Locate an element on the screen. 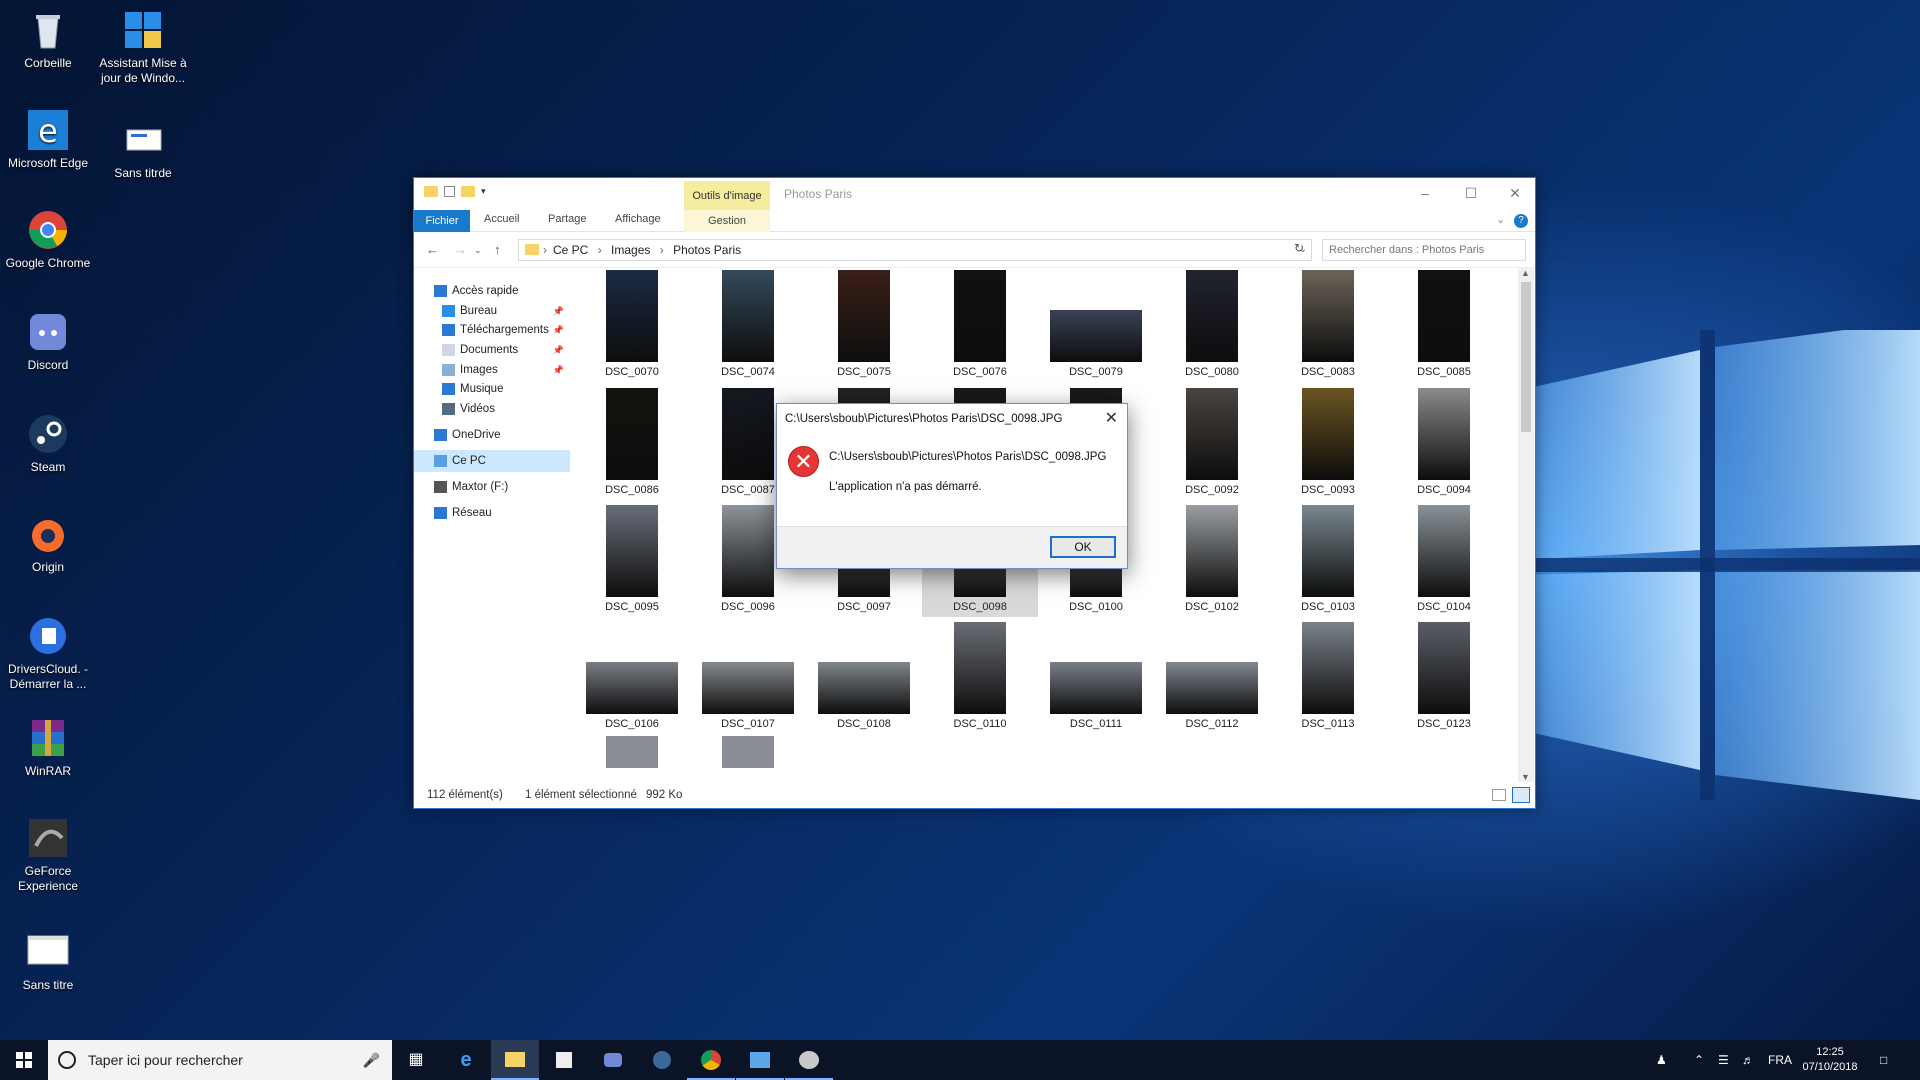 This screenshot has width=1920, height=1080. file-item: DSC_0086 is located at coordinates (632, 443).